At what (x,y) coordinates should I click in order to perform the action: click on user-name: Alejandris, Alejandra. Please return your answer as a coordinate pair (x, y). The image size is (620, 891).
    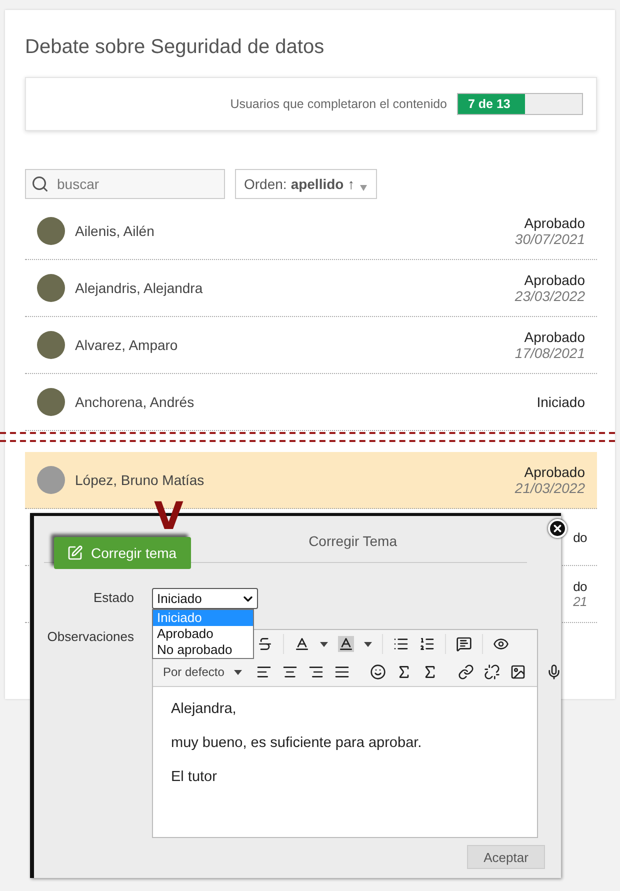
    Looking at the image, I should click on (139, 288).